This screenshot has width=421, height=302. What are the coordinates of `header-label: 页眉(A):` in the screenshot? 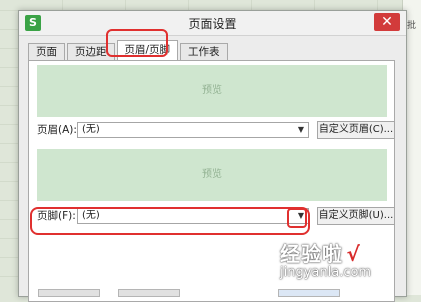 It's located at (57, 130).